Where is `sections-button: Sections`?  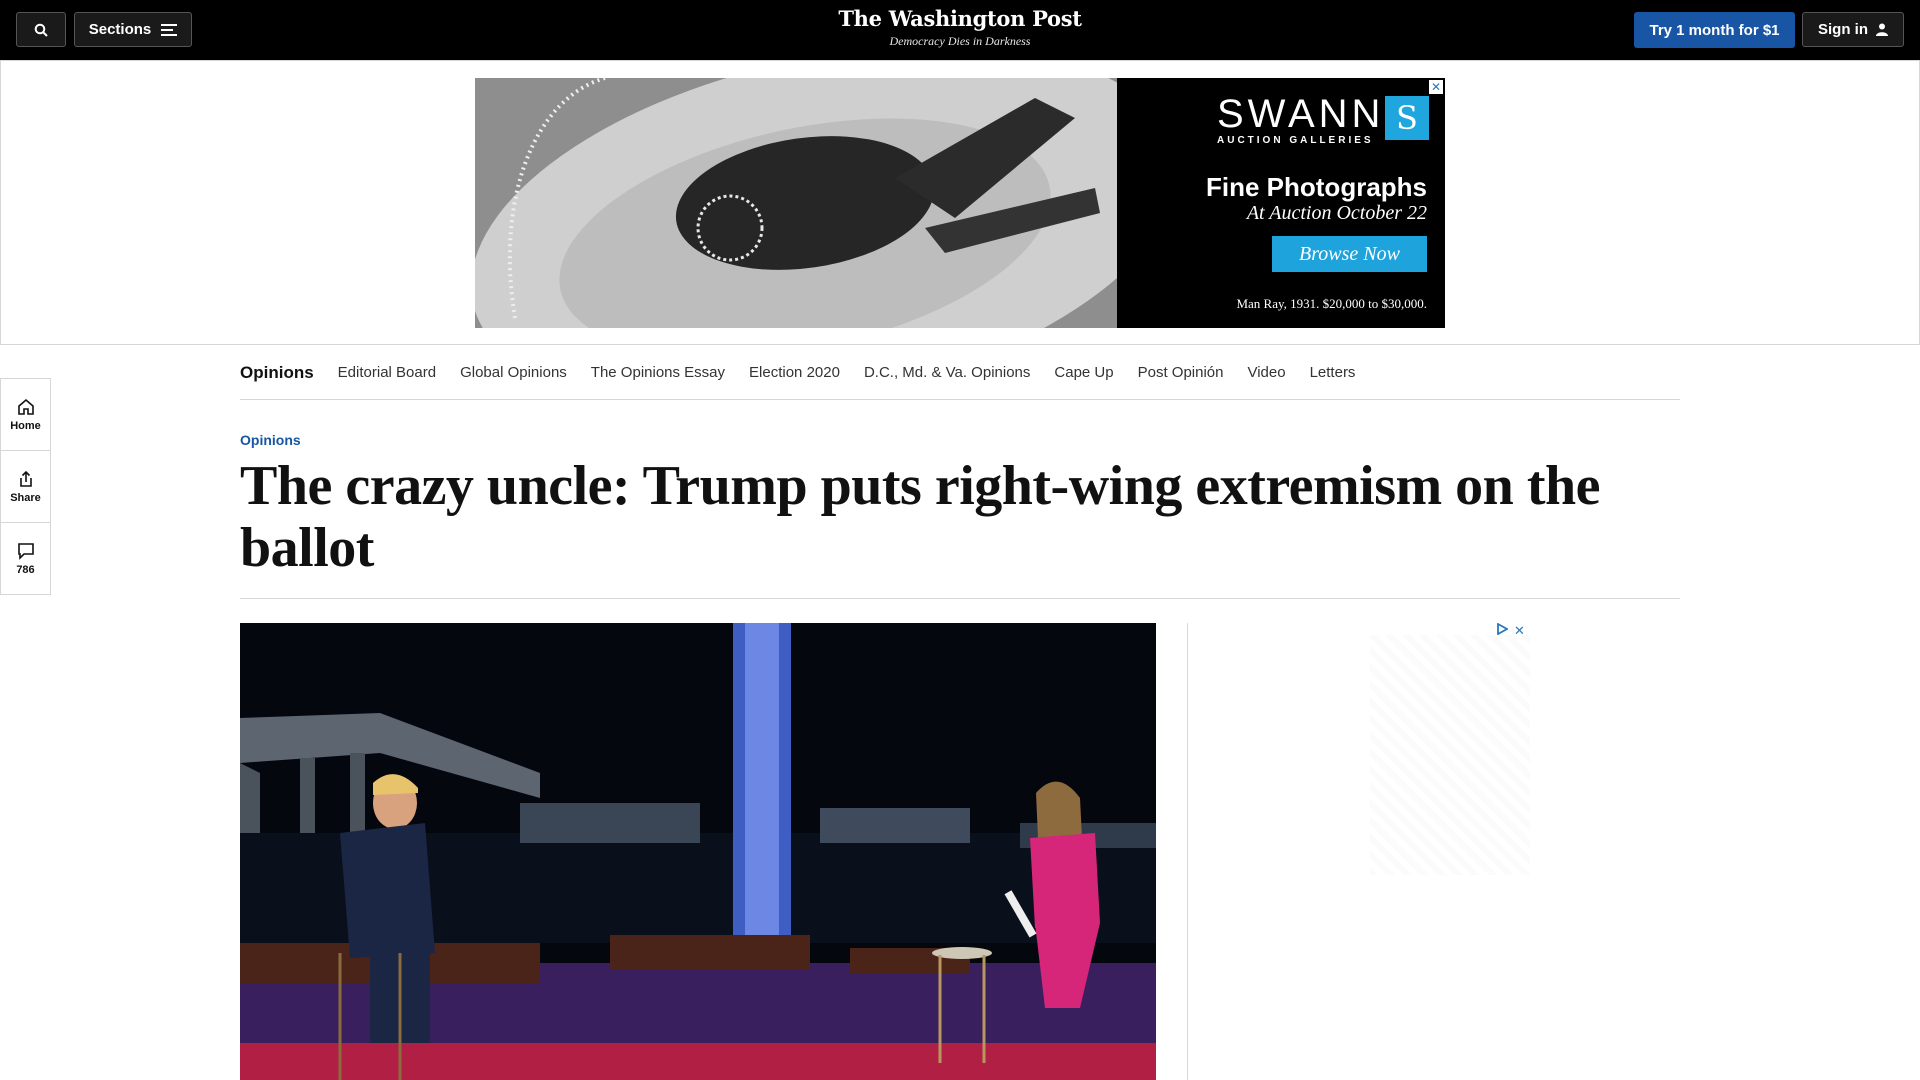
sections-button: Sections is located at coordinates (133, 29).